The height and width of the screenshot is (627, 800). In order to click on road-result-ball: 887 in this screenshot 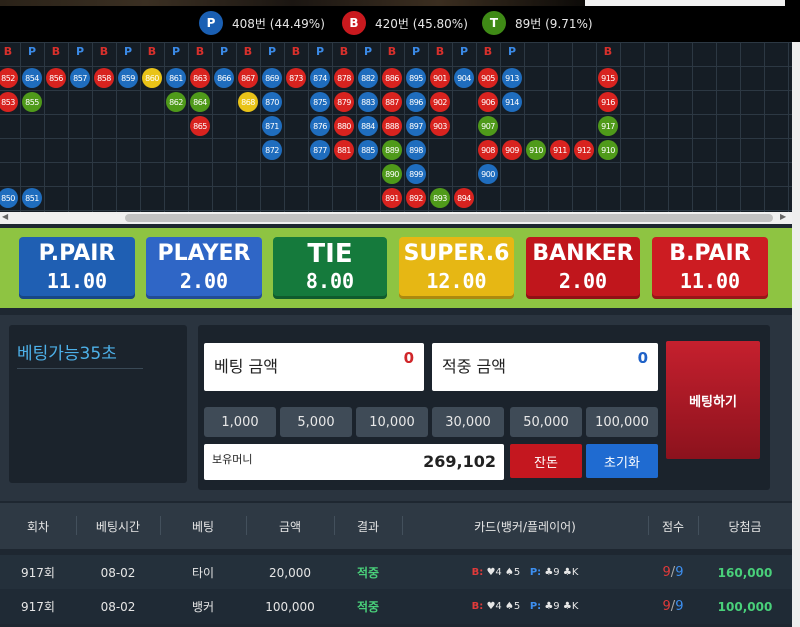, I will do `click(392, 102)`.